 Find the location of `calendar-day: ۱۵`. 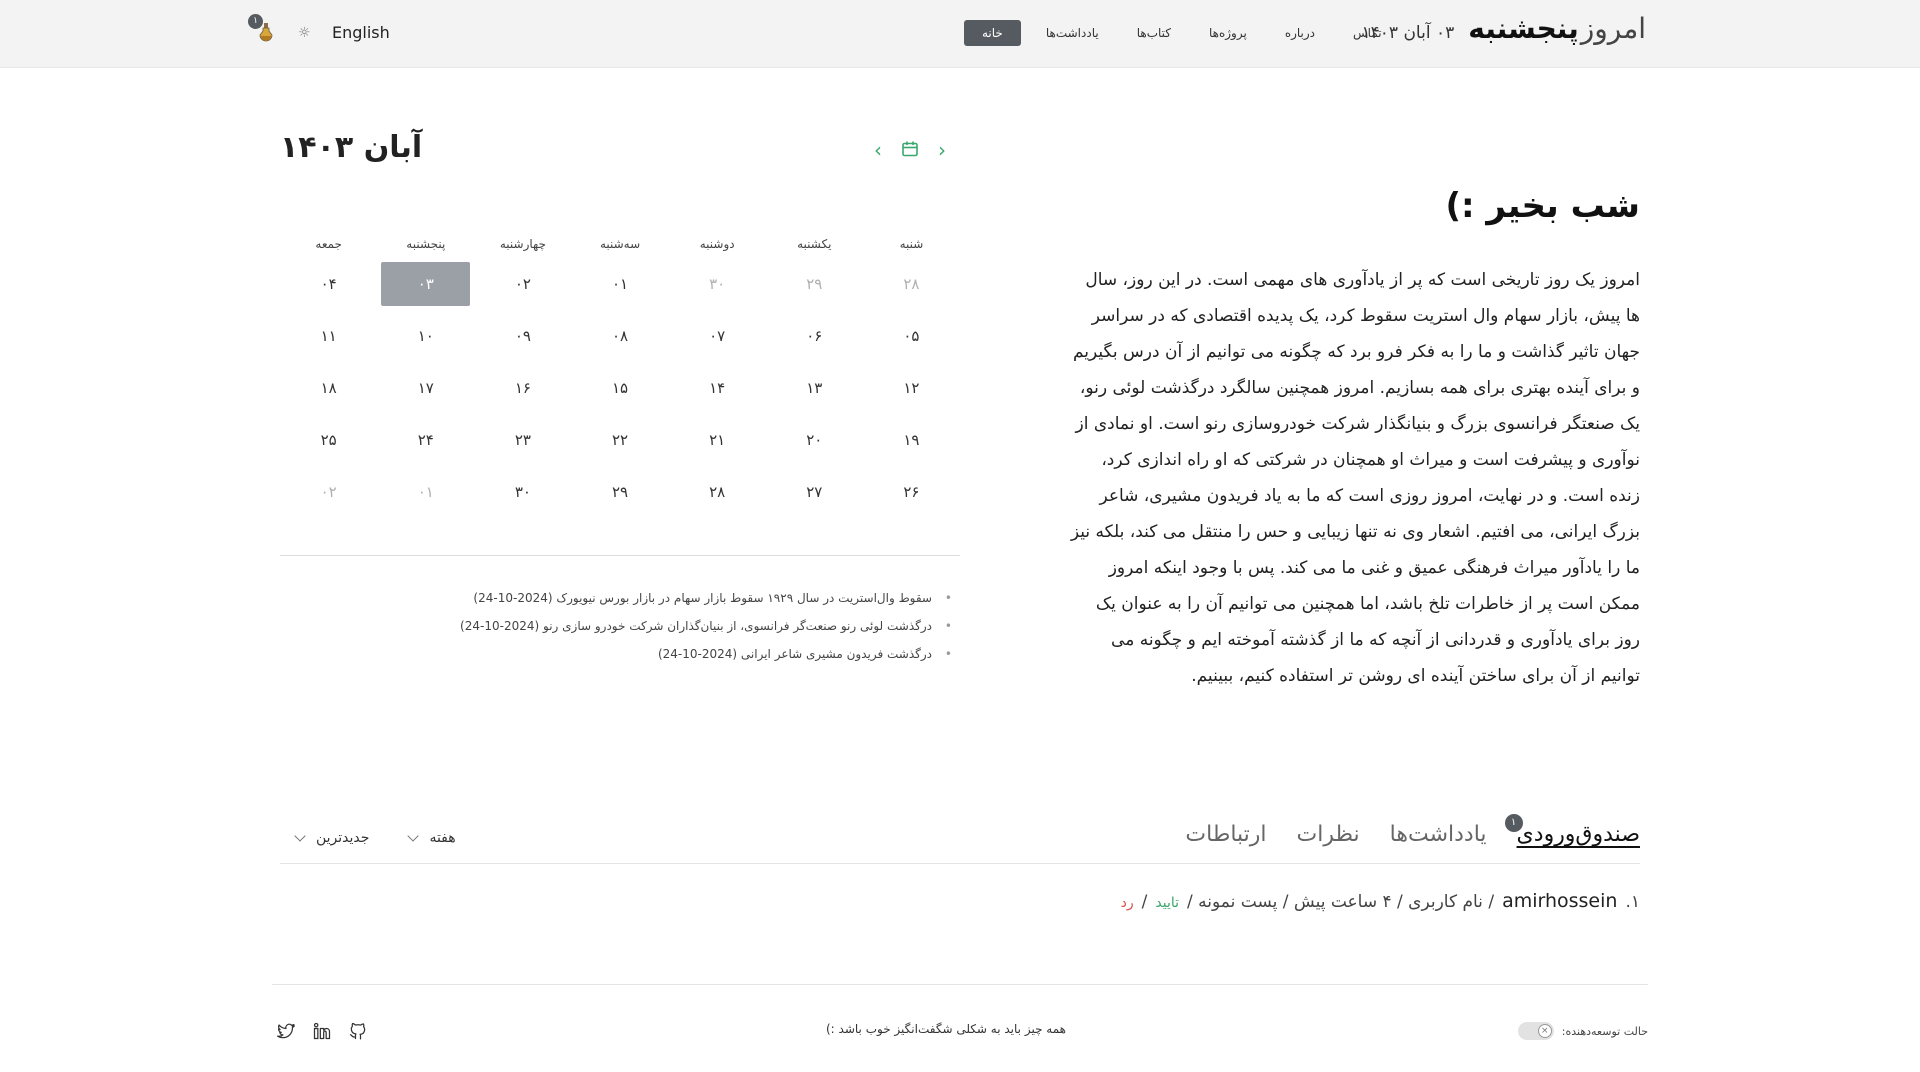

calendar-day: ۱۵ is located at coordinates (620, 388).